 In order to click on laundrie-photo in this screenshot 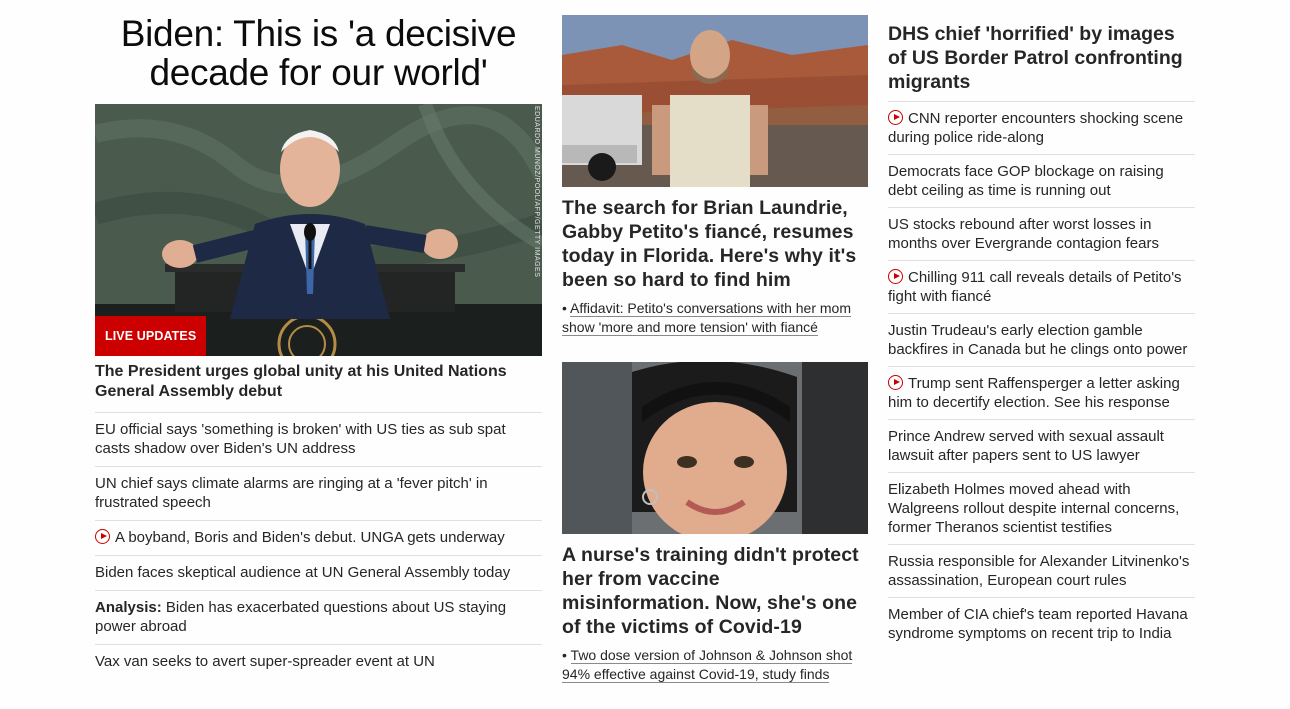, I will do `click(715, 101)`.